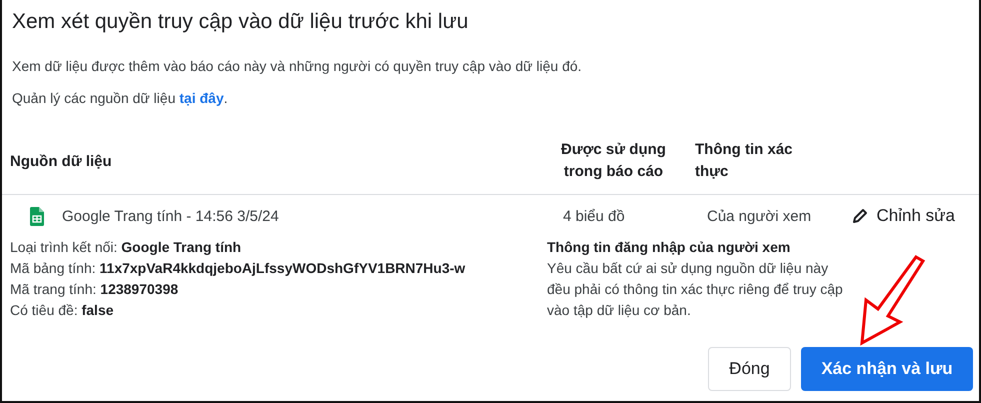 The height and width of the screenshot is (403, 981). Describe the element at coordinates (619, 310) in the screenshot. I see `credential-description: vào tập dữ liệu cơ bản.` at that location.